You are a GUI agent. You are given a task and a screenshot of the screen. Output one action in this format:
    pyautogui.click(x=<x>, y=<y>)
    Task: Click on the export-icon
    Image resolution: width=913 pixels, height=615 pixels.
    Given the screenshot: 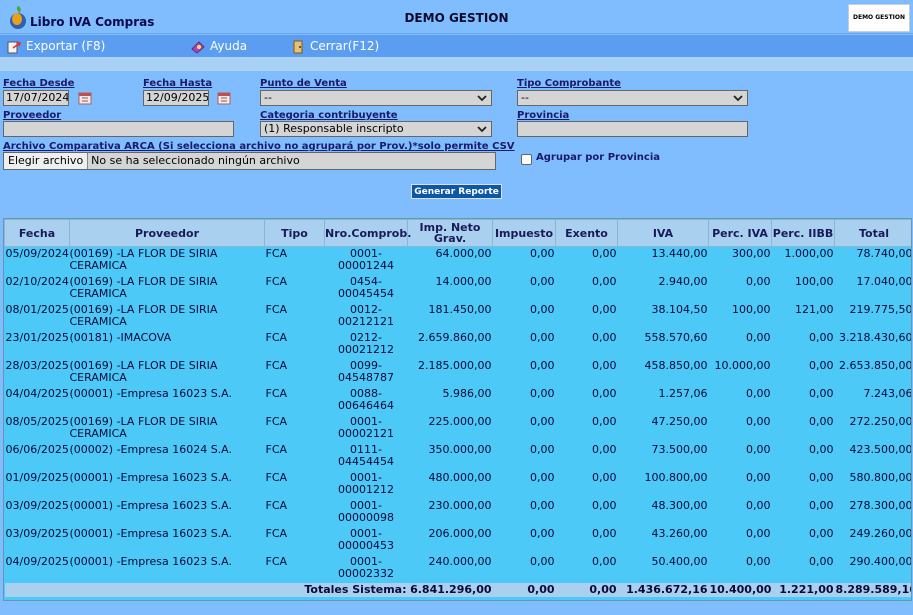 What is the action you would take?
    pyautogui.click(x=14, y=46)
    